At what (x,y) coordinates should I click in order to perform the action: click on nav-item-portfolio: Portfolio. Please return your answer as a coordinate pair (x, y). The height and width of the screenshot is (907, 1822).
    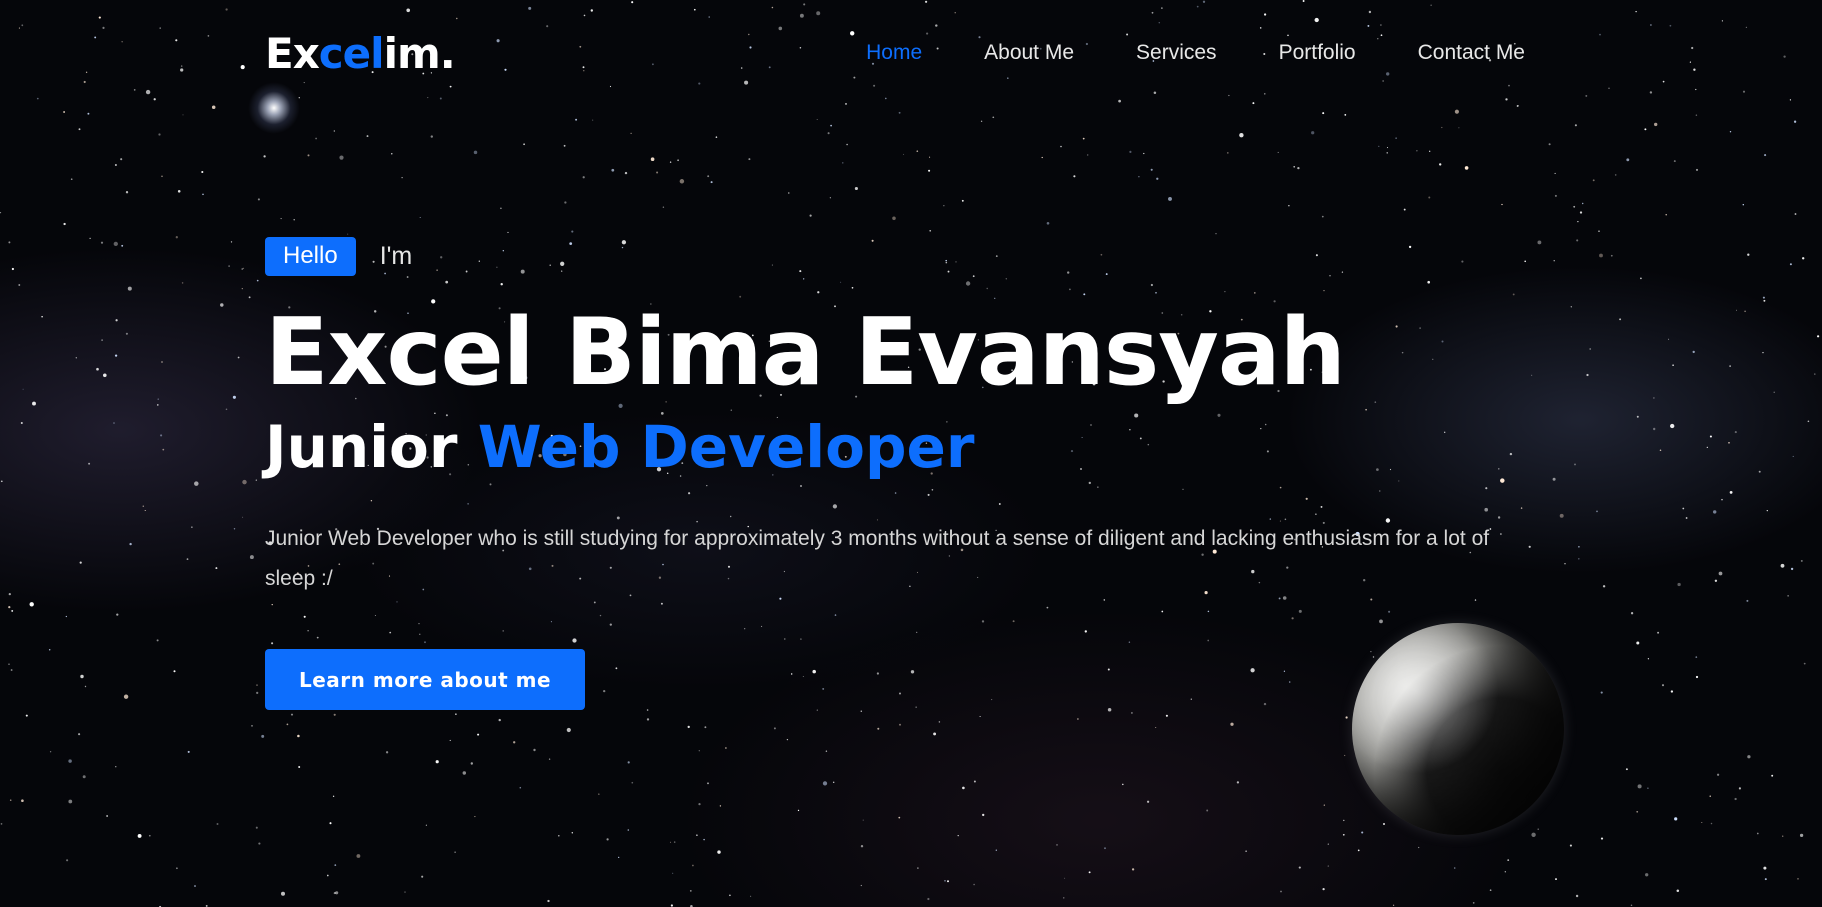
    Looking at the image, I should click on (1317, 53).